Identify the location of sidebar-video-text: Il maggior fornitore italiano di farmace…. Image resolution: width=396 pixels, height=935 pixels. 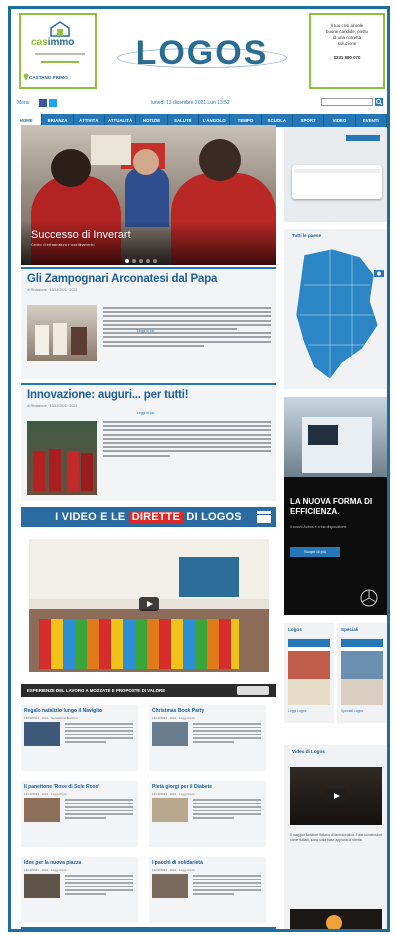
(336, 837).